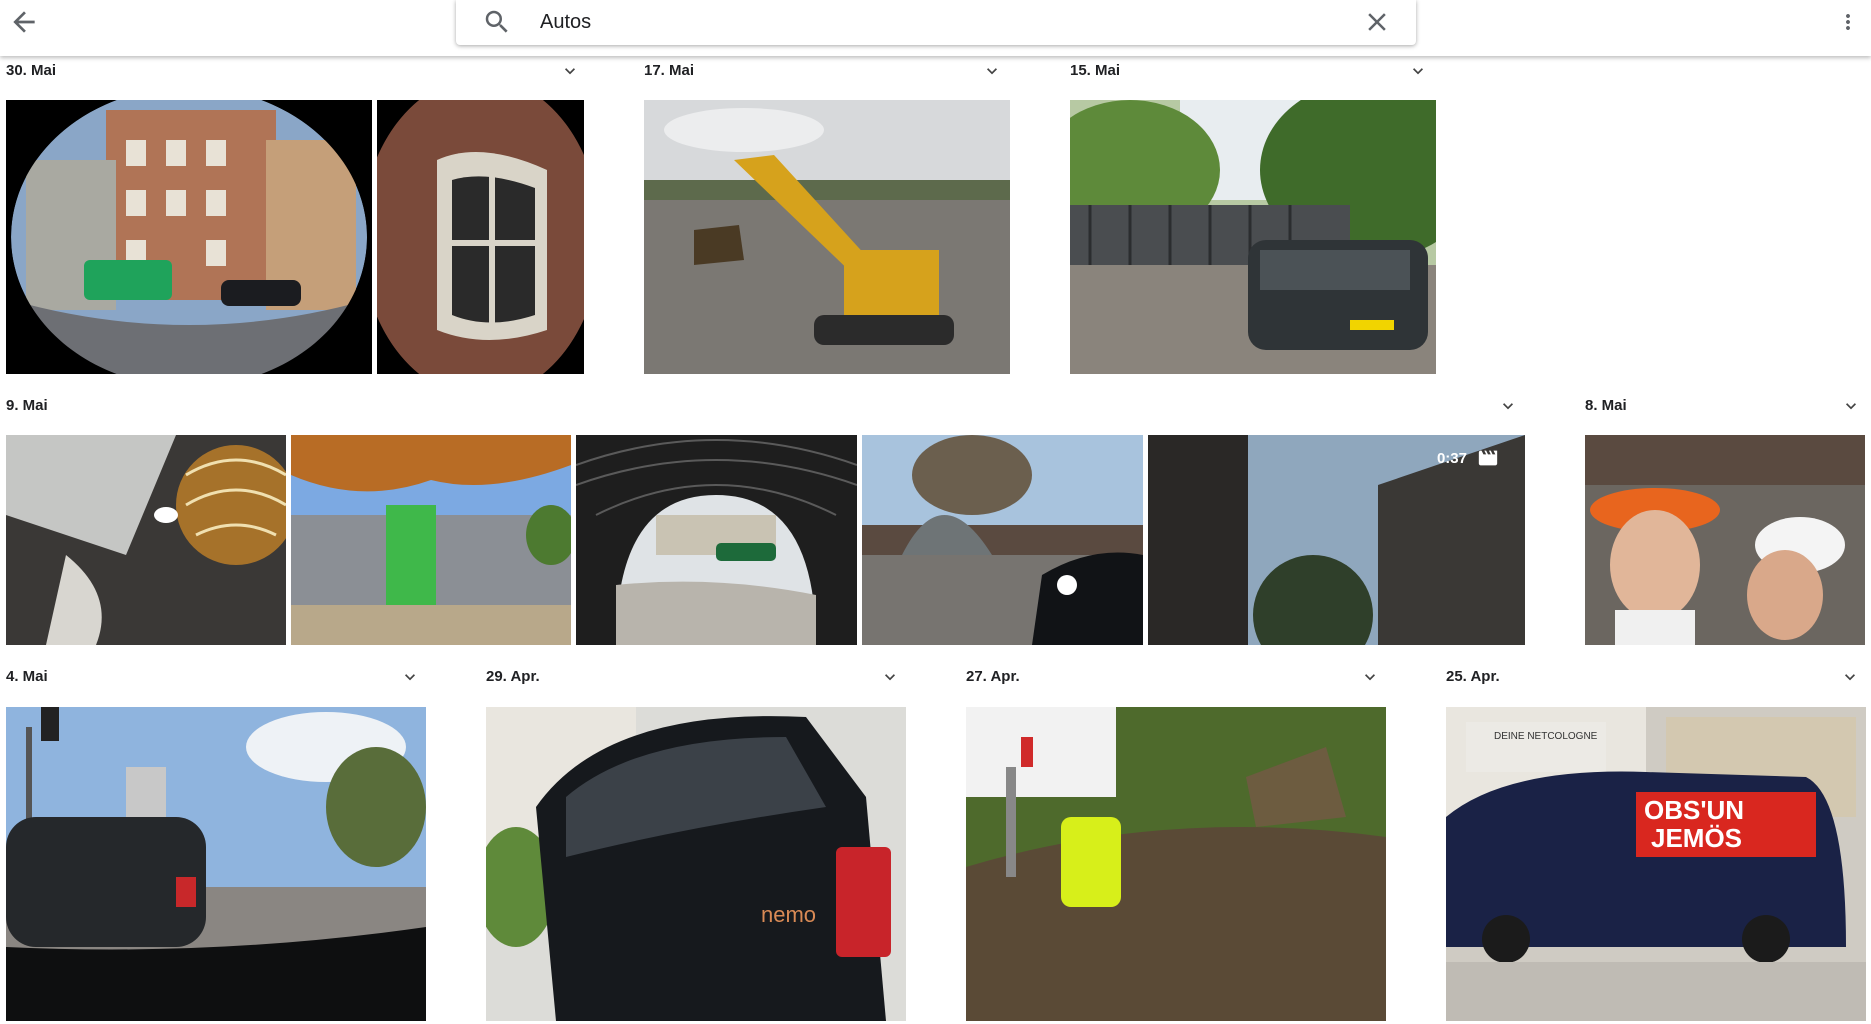 The image size is (1871, 1024). What do you see at coordinates (920, 22) in the screenshot?
I see `search-input` at bounding box center [920, 22].